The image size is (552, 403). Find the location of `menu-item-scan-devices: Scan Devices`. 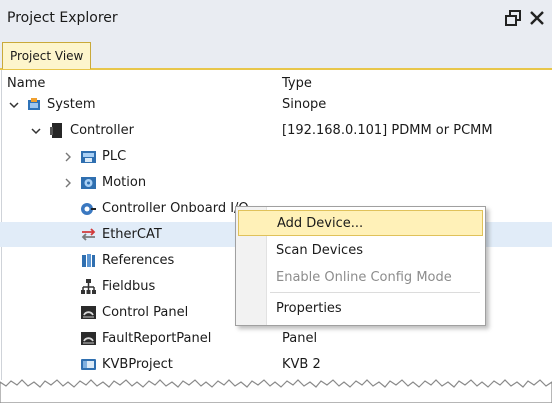

menu-item-scan-devices: Scan Devices is located at coordinates (360, 251).